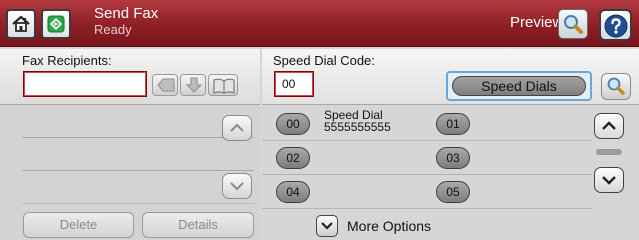 The image size is (639, 240). I want to click on home-button, so click(21, 24).